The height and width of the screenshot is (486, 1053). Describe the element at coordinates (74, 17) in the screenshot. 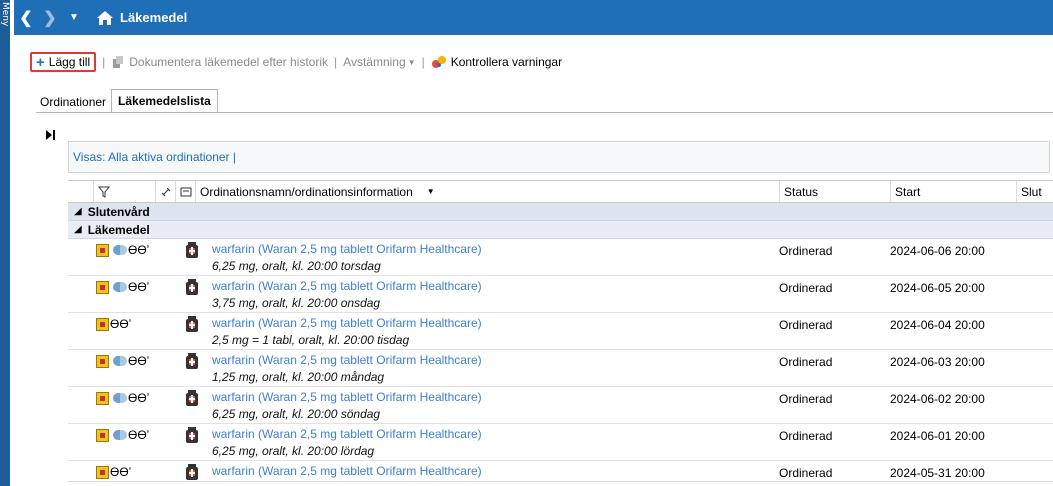

I see `dropdown-icon: ▼` at that location.